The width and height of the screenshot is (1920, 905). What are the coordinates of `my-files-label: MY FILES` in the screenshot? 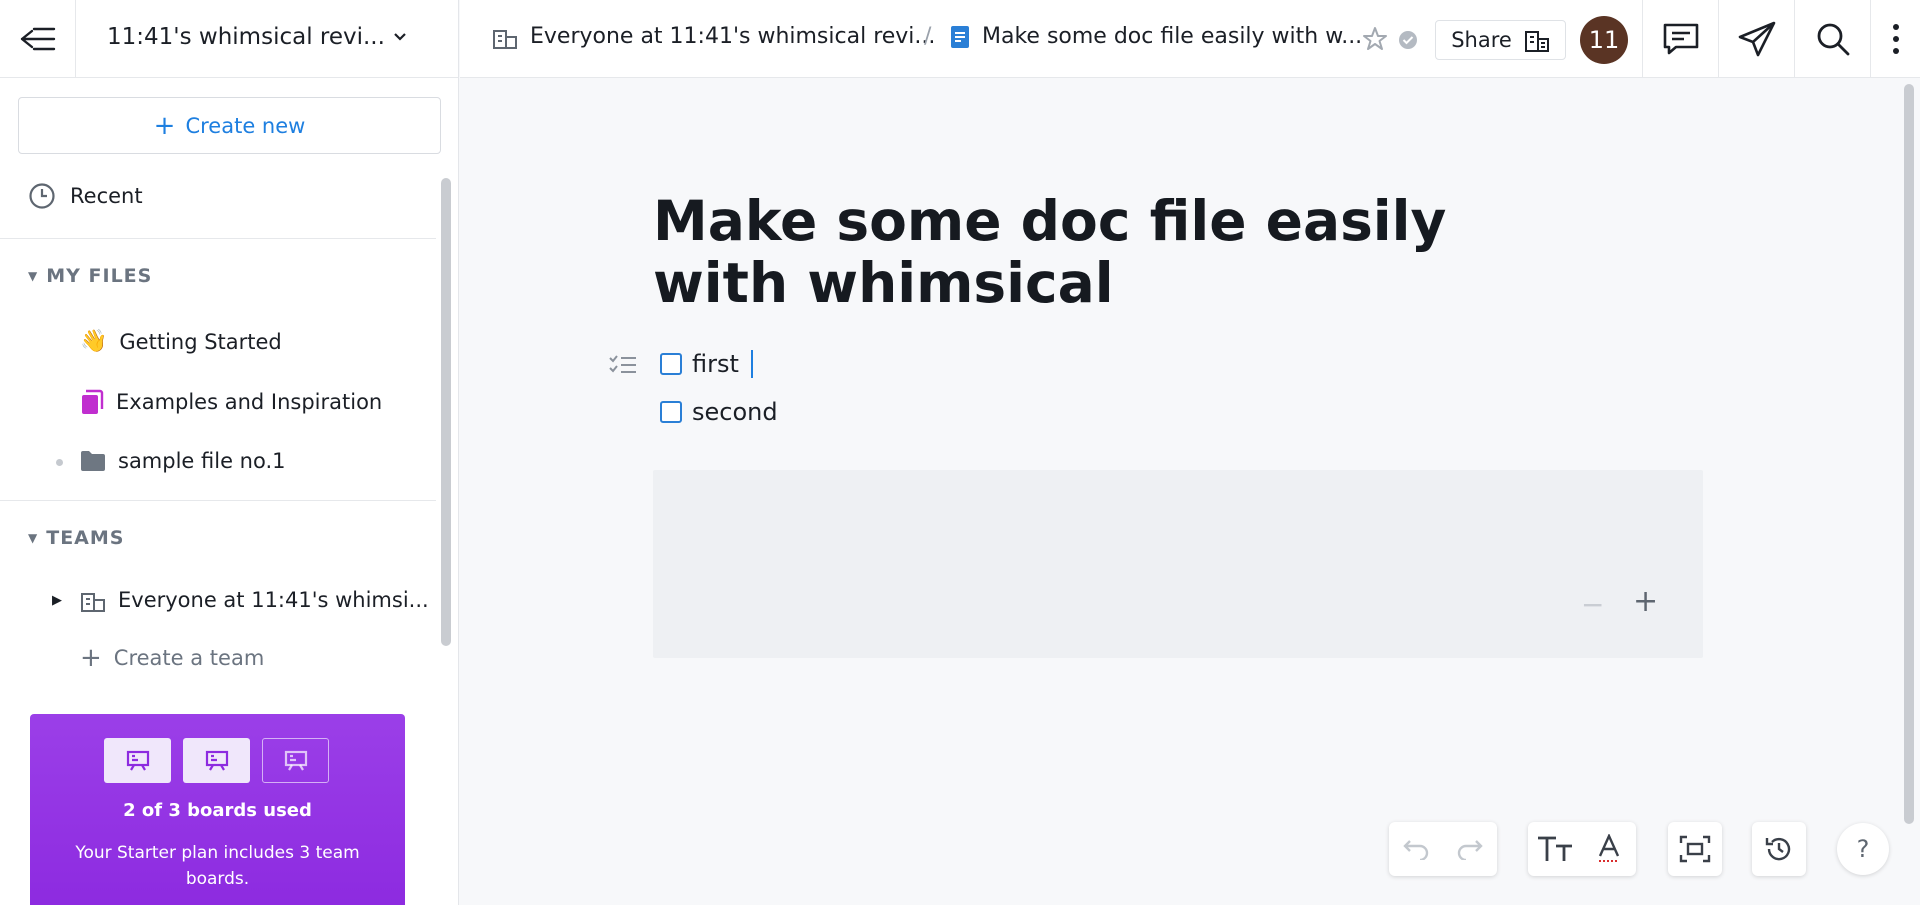 It's located at (99, 276).